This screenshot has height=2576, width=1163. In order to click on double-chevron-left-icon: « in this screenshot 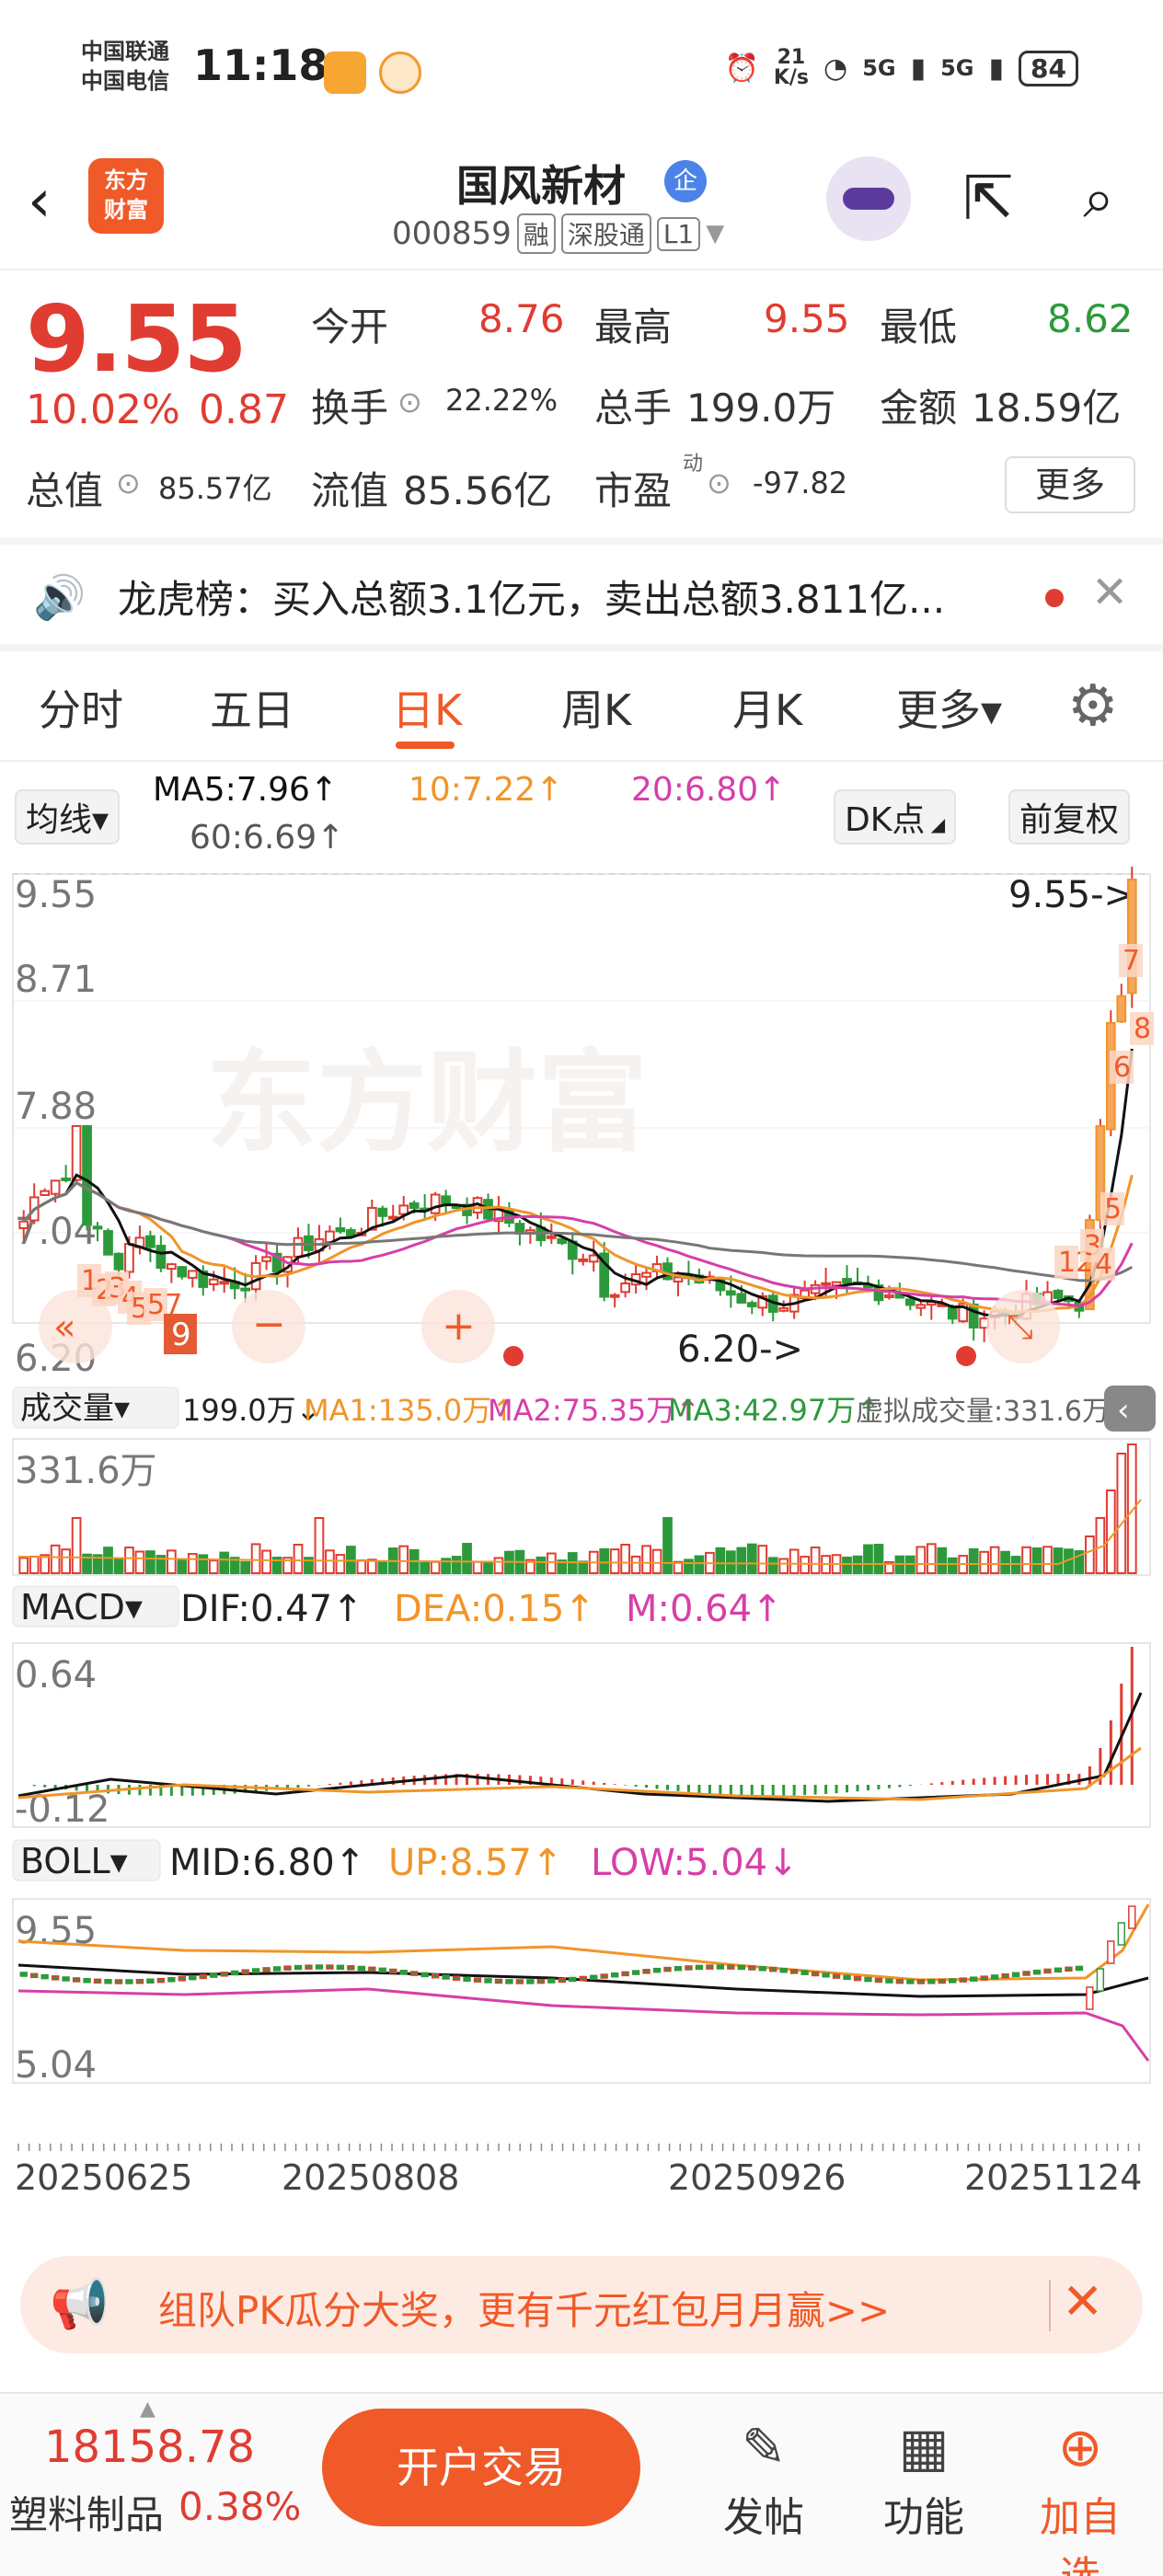, I will do `click(64, 1327)`.